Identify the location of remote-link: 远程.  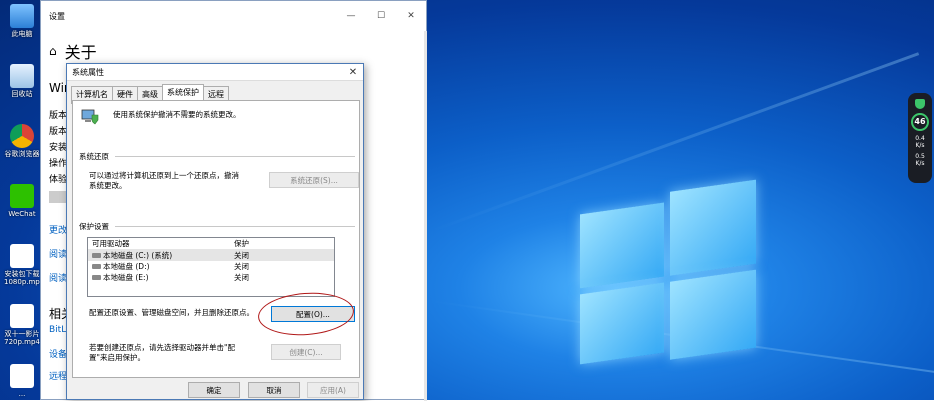
(58, 375).